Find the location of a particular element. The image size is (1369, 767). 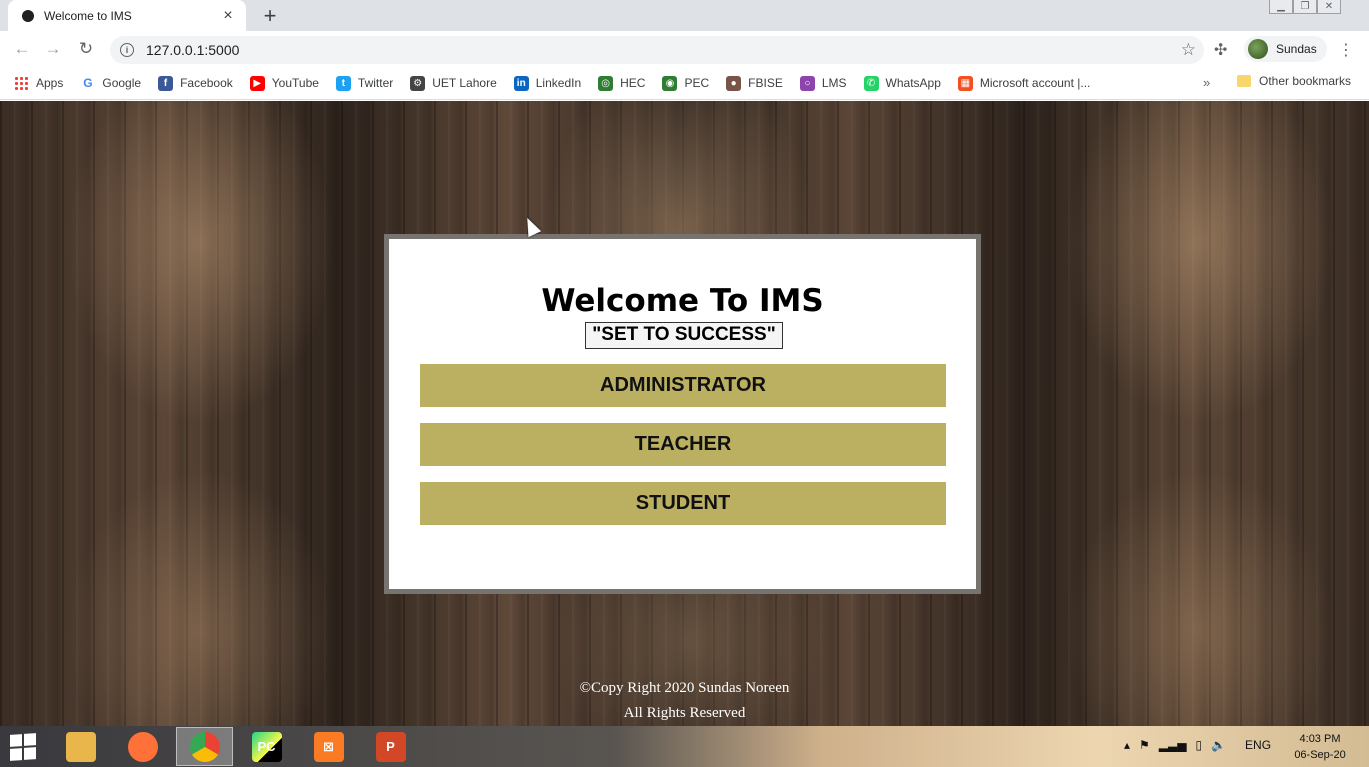

copyright-text: ©Copy Right 2020 Sundas Noreen is located at coordinates (684, 688).